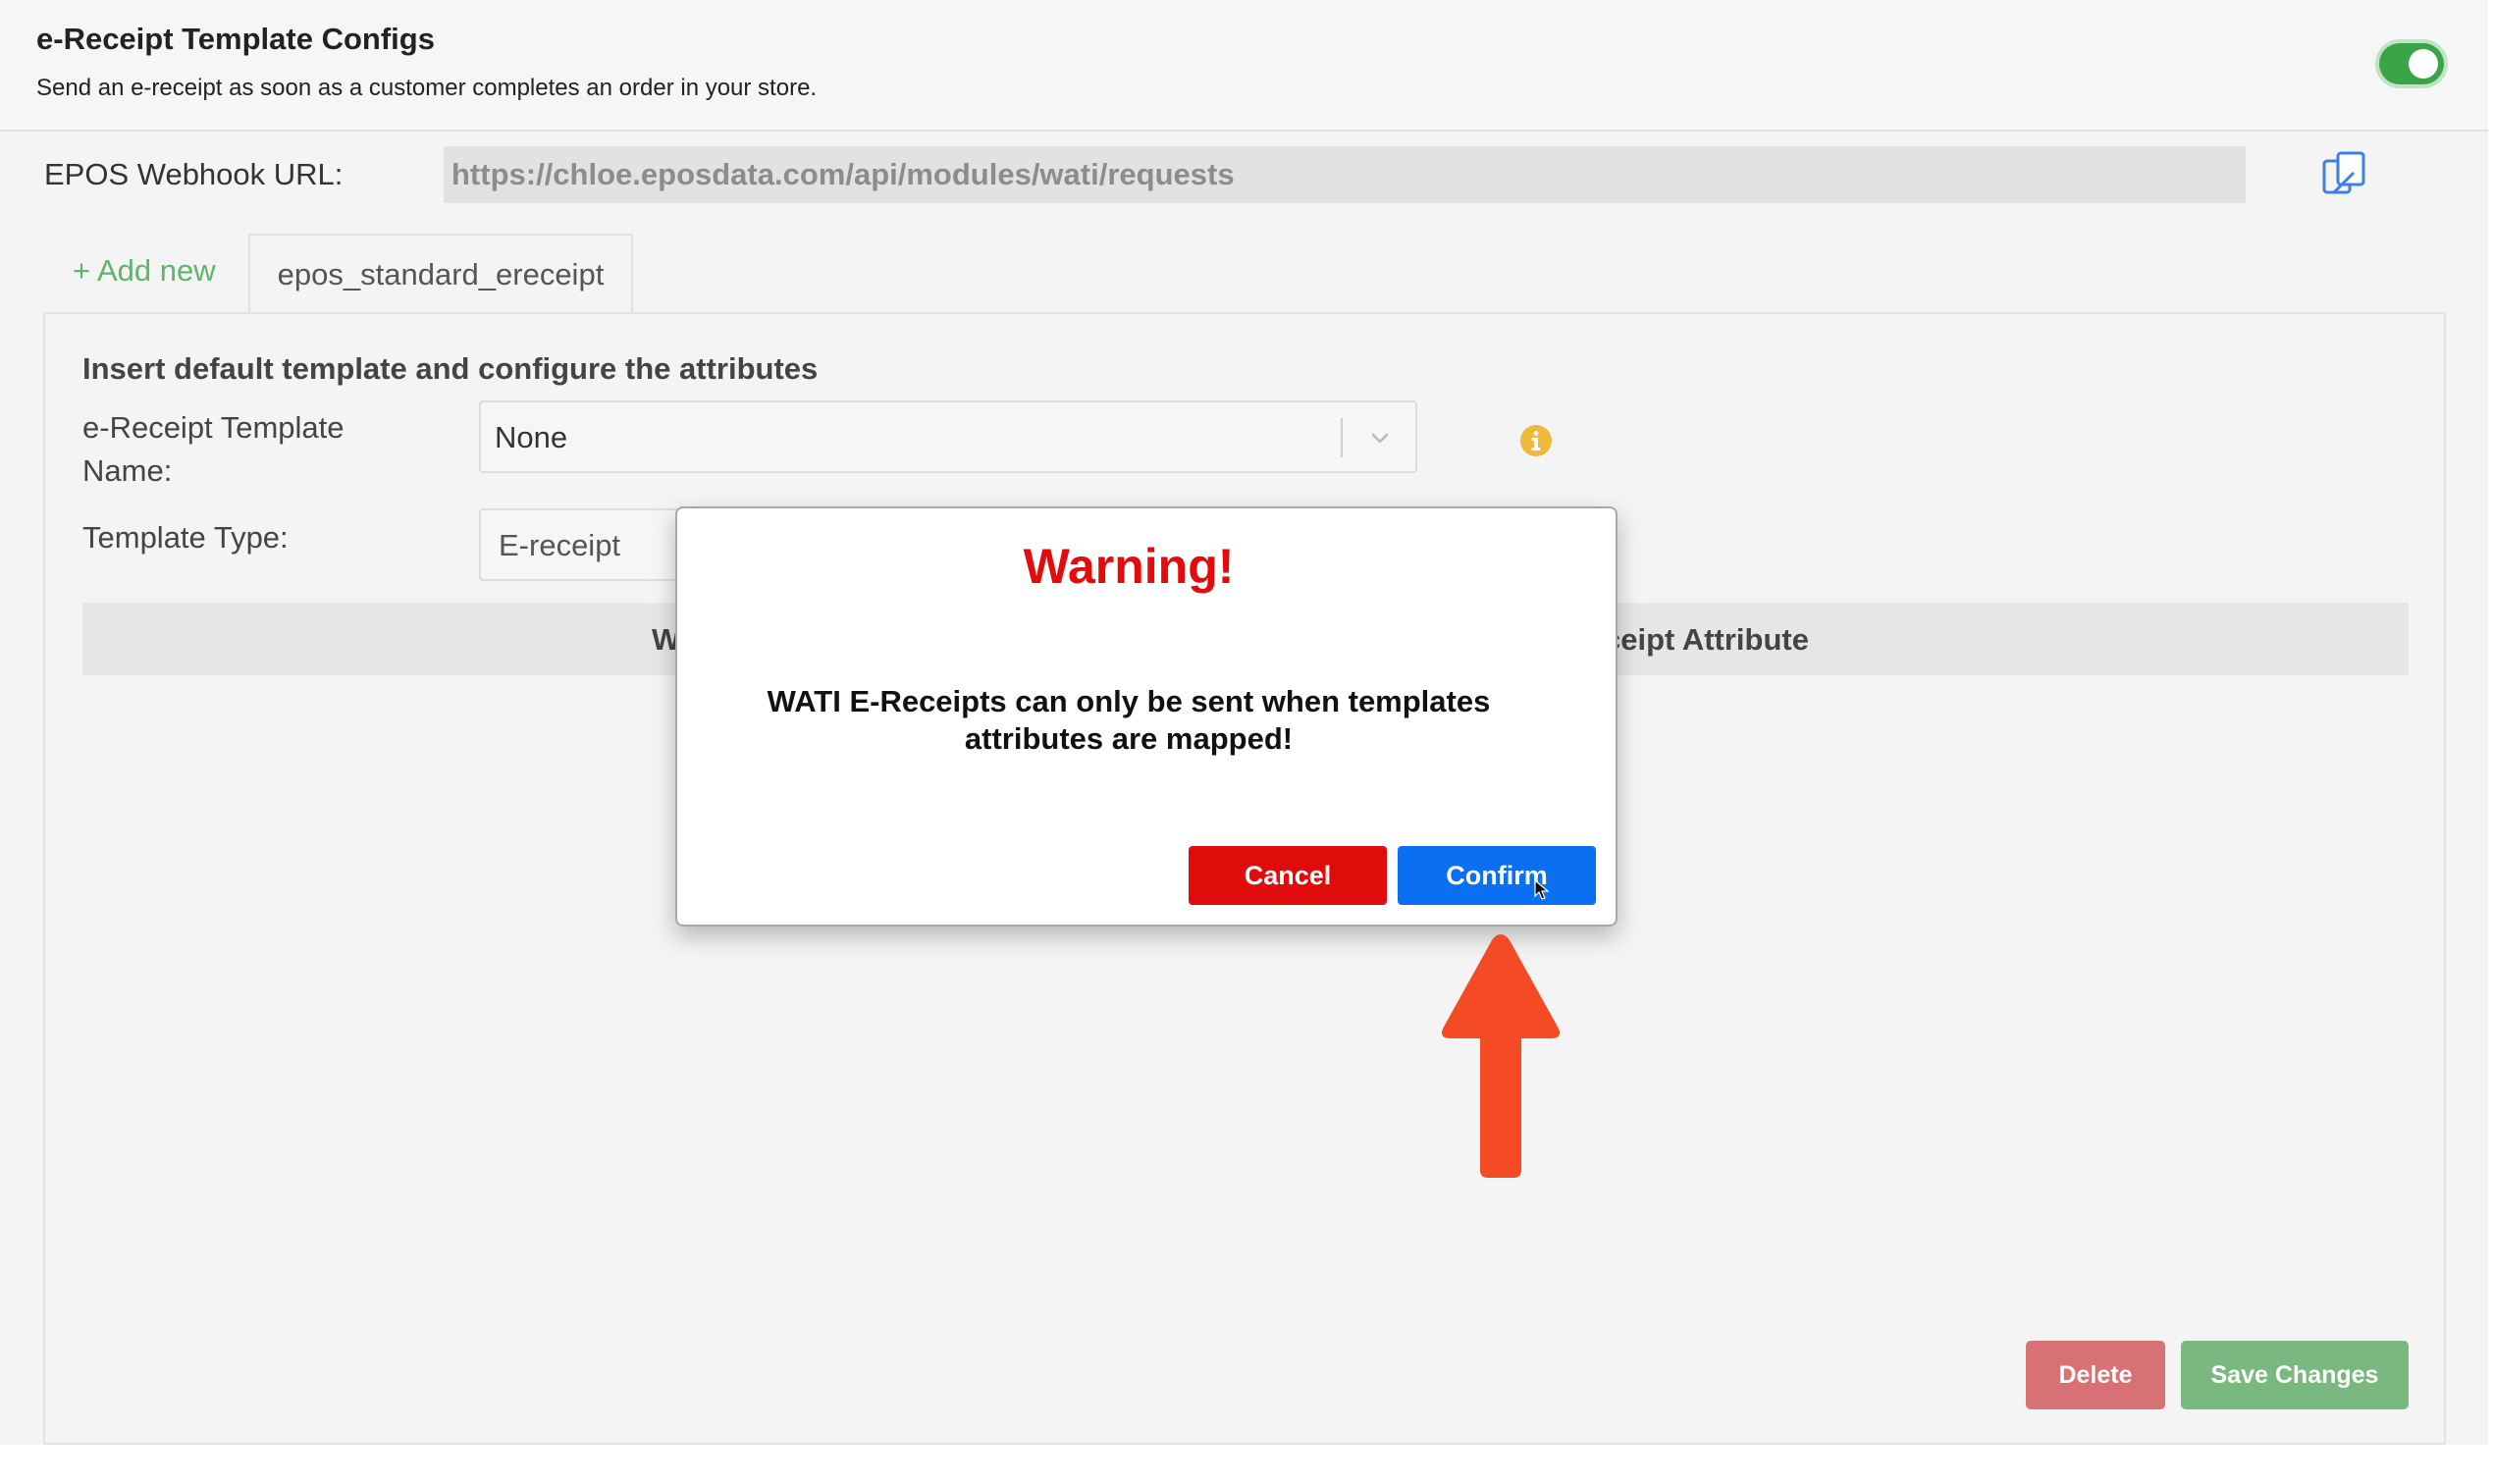  Describe the element at coordinates (1536, 440) in the screenshot. I see `info-icon` at that location.